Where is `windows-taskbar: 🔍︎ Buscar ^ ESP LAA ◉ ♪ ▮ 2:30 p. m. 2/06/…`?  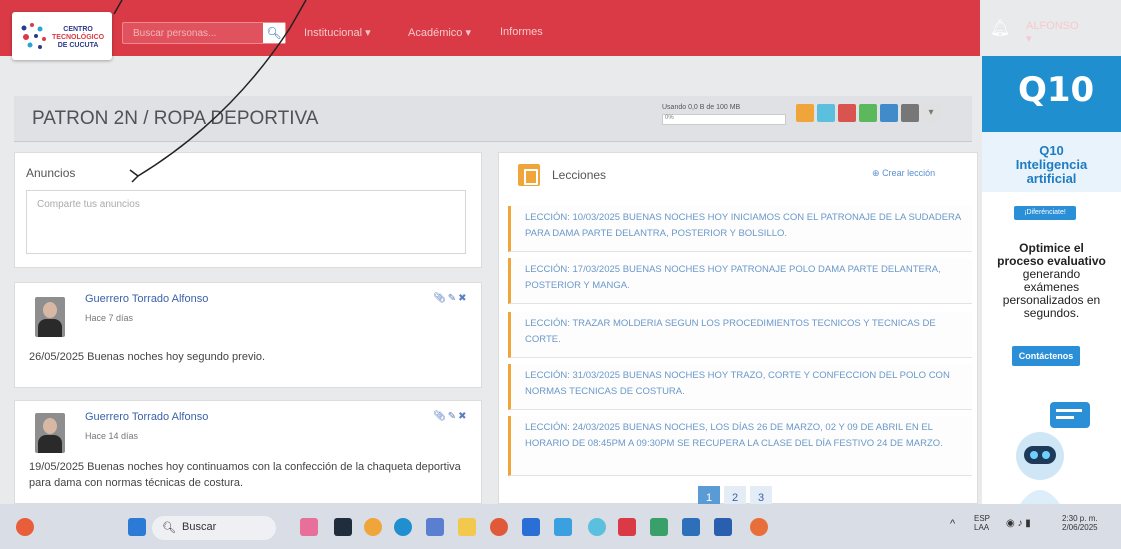 windows-taskbar: 🔍︎ Buscar ^ ESP LAA ◉ ♪ ▮ 2:30 p. m. 2/06/… is located at coordinates (560, 526).